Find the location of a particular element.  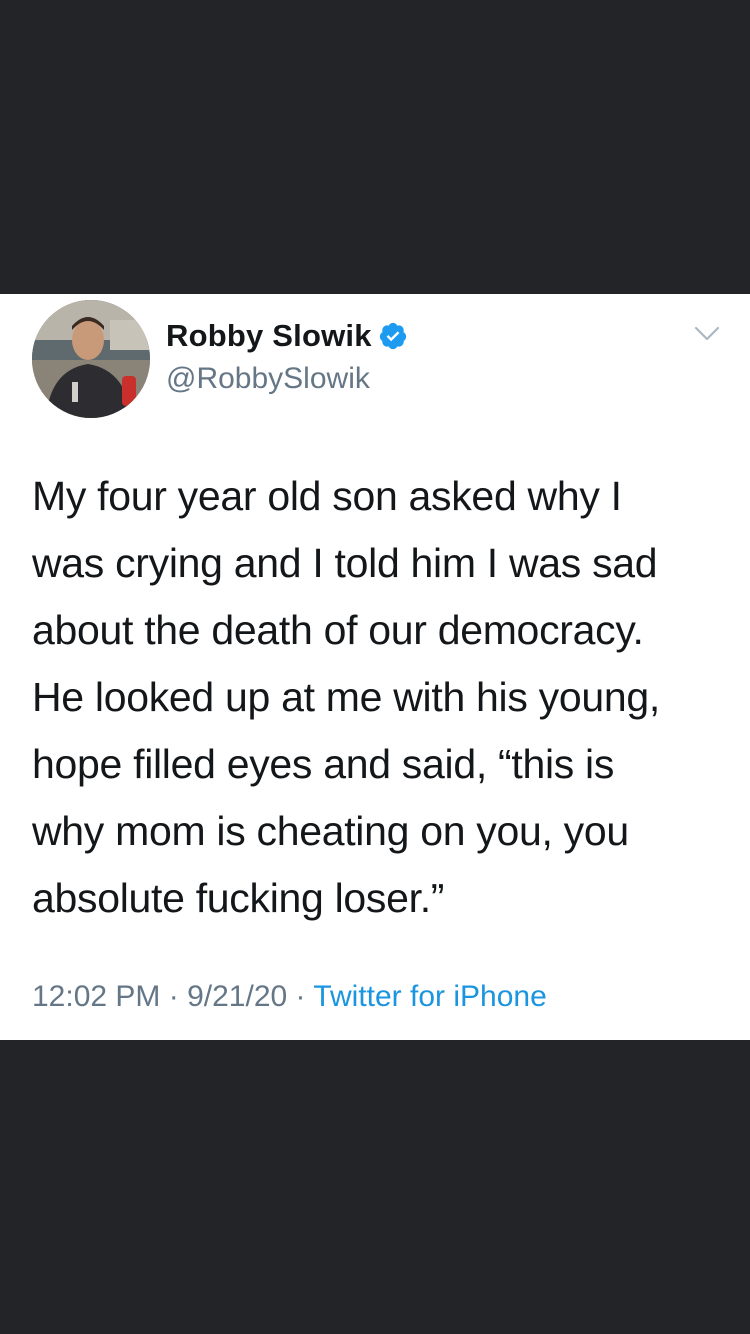

tweet-text-line: absolute fucking loser.” is located at coordinates (238, 898).